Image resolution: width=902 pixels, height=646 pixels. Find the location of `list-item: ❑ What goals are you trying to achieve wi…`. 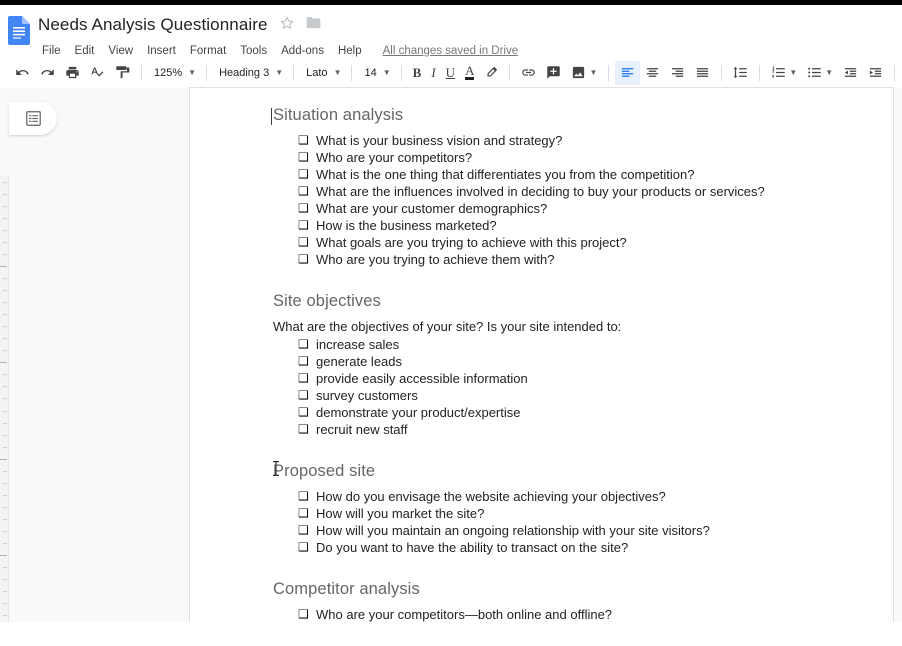

list-item: ❑ What goals are you trying to achieve wi… is located at coordinates (575, 242).